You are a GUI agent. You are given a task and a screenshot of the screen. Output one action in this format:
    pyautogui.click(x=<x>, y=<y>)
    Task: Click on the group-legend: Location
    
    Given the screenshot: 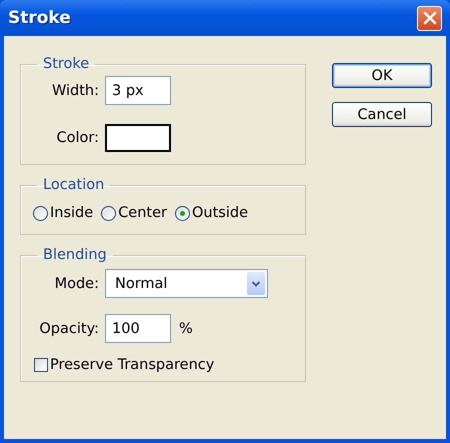 What is the action you would take?
    pyautogui.click(x=73, y=185)
    